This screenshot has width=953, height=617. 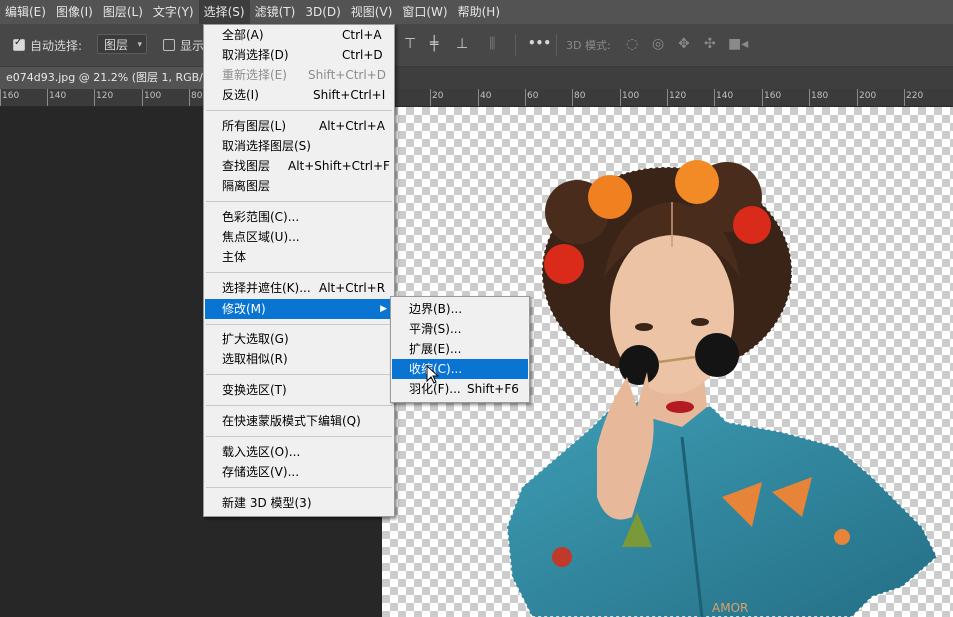 What do you see at coordinates (299, 309) in the screenshot?
I see `menu-item-modify: 修改(M) ▶` at bounding box center [299, 309].